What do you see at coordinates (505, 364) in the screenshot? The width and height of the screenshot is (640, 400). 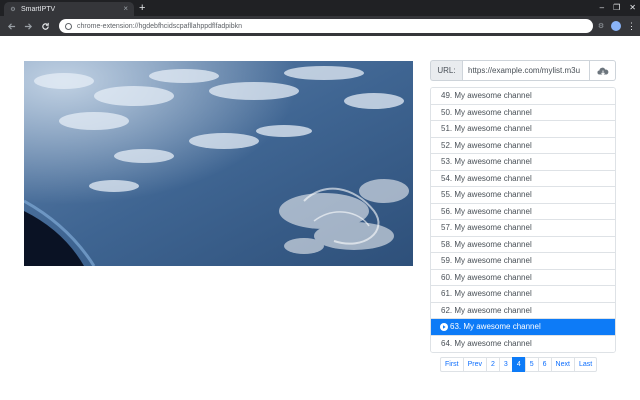 I see `page-link-3: 3` at bounding box center [505, 364].